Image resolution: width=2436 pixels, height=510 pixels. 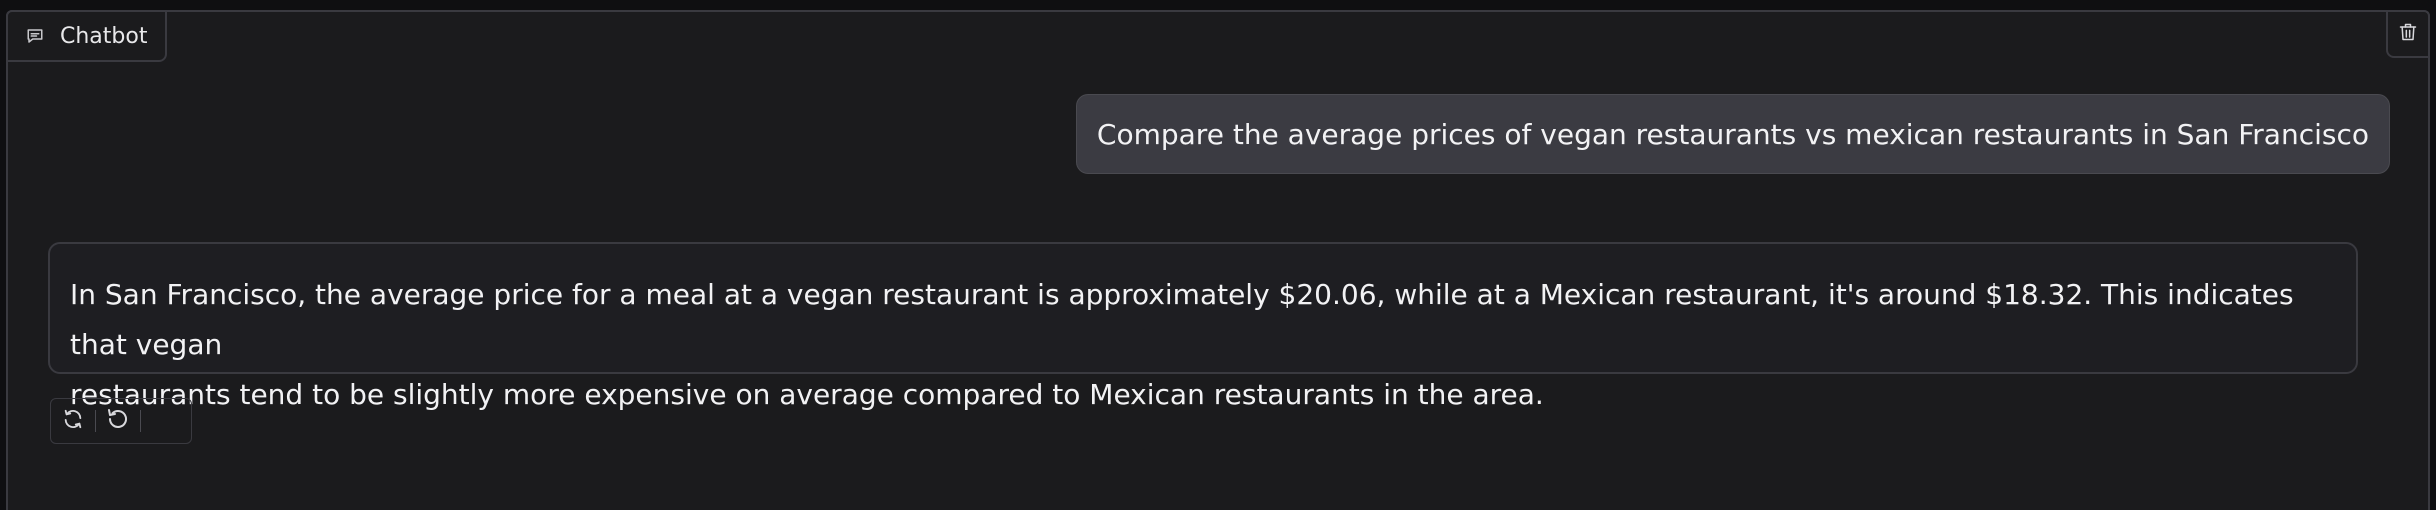 I want to click on trash-icon, so click(x=2408, y=34).